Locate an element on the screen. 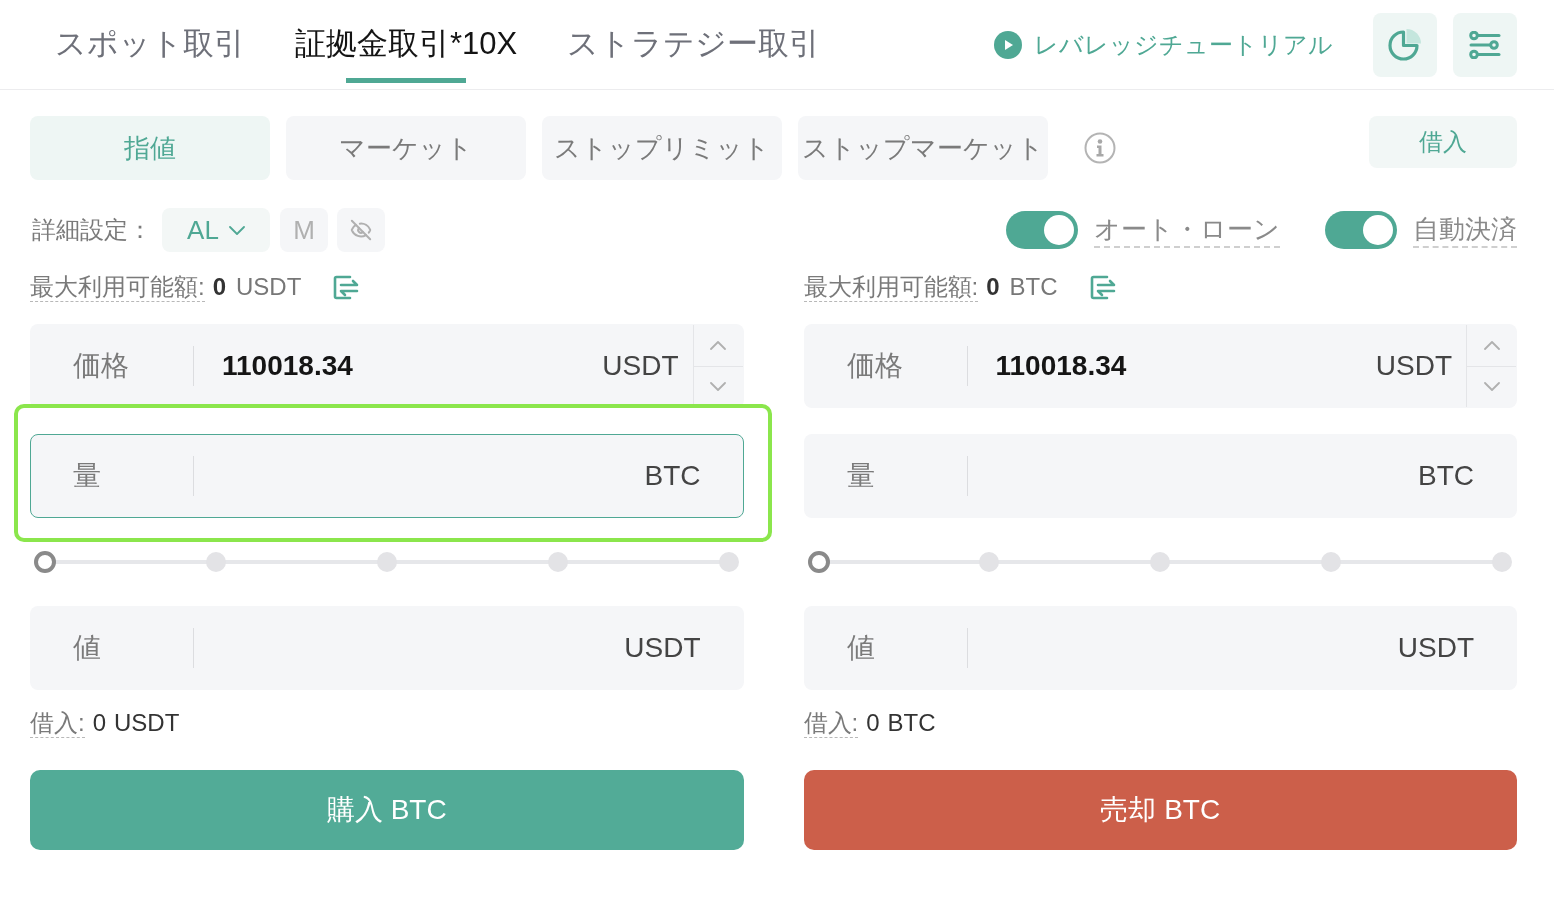 This screenshot has height=898, width=1554. available-unit: BTC is located at coordinates (1033, 287).